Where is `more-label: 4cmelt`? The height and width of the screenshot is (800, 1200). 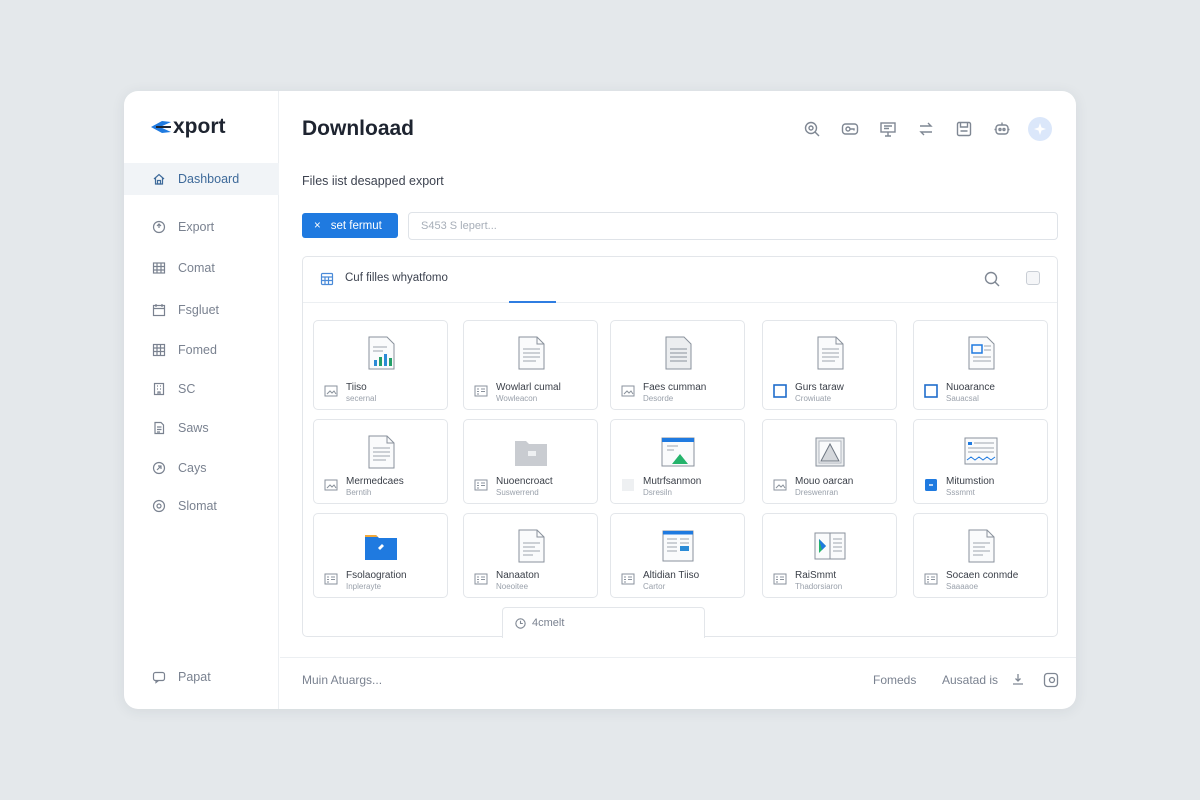
more-label: 4cmelt is located at coordinates (548, 623).